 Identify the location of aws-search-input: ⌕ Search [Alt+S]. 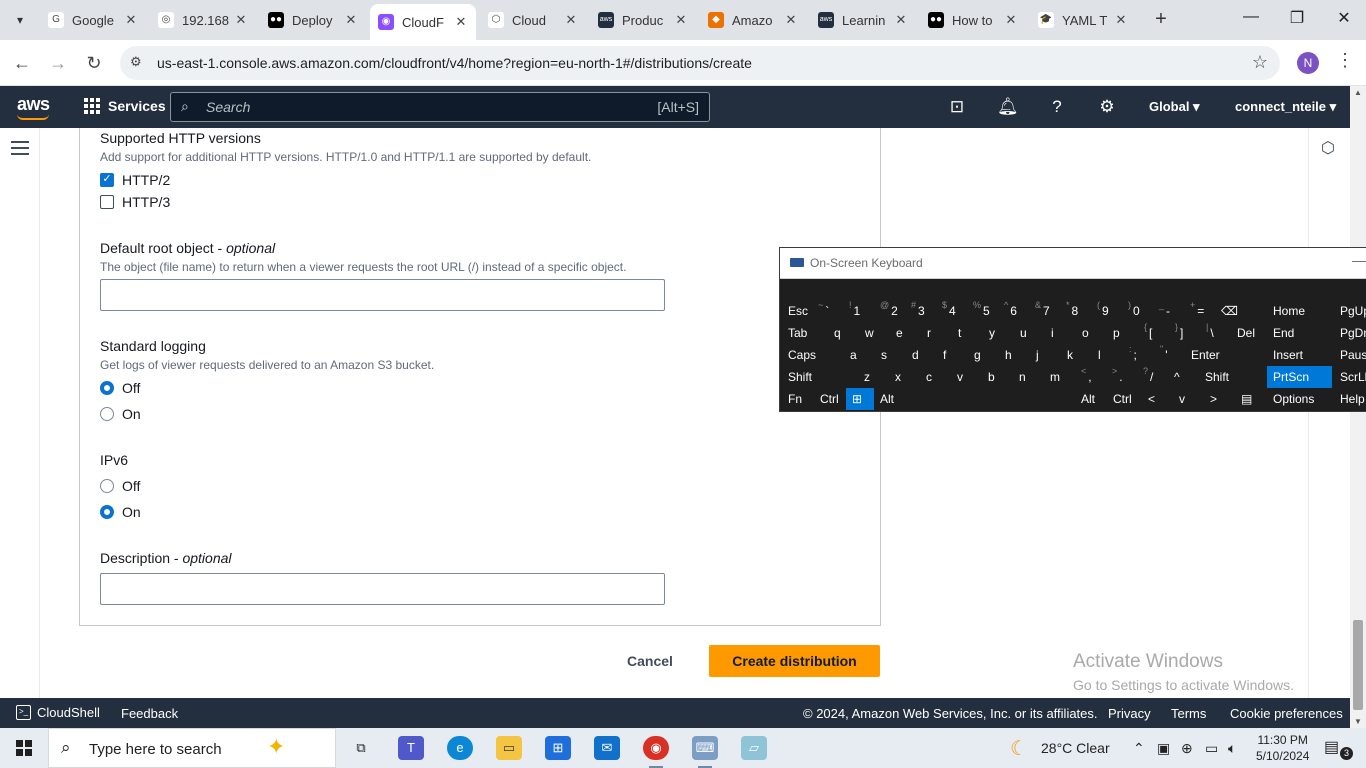
(440, 107).